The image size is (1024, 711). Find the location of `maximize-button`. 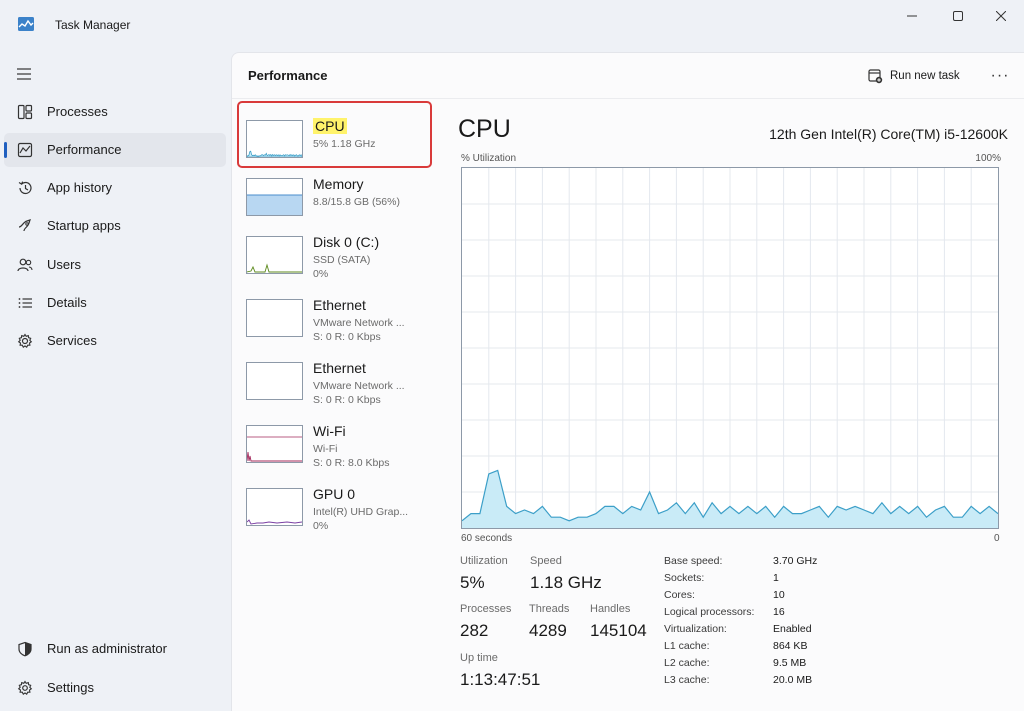

maximize-button is located at coordinates (958, 16).